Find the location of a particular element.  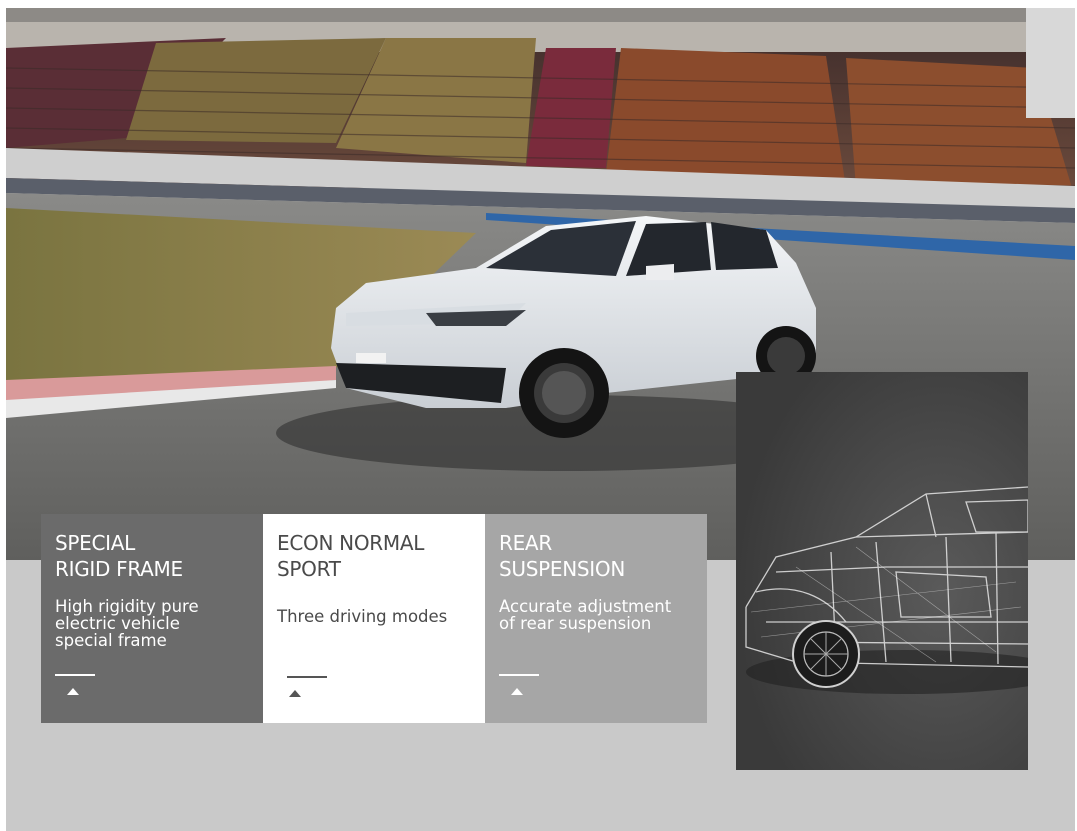

feature-title: REAR SUSPENSION is located at coordinates (562, 556).